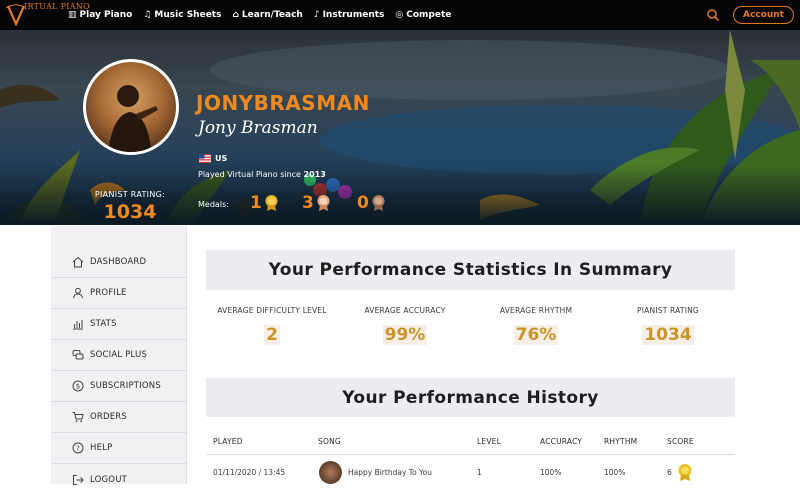 This screenshot has width=800, height=495. I want to click on sidebar-item-social-plus: SOCIAL PLUS, so click(119, 355).